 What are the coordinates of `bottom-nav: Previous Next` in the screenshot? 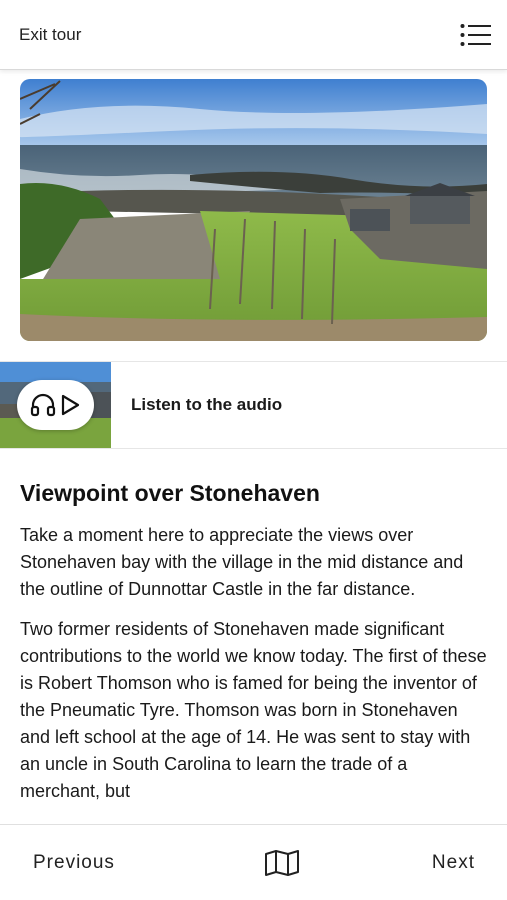 It's located at (253, 862).